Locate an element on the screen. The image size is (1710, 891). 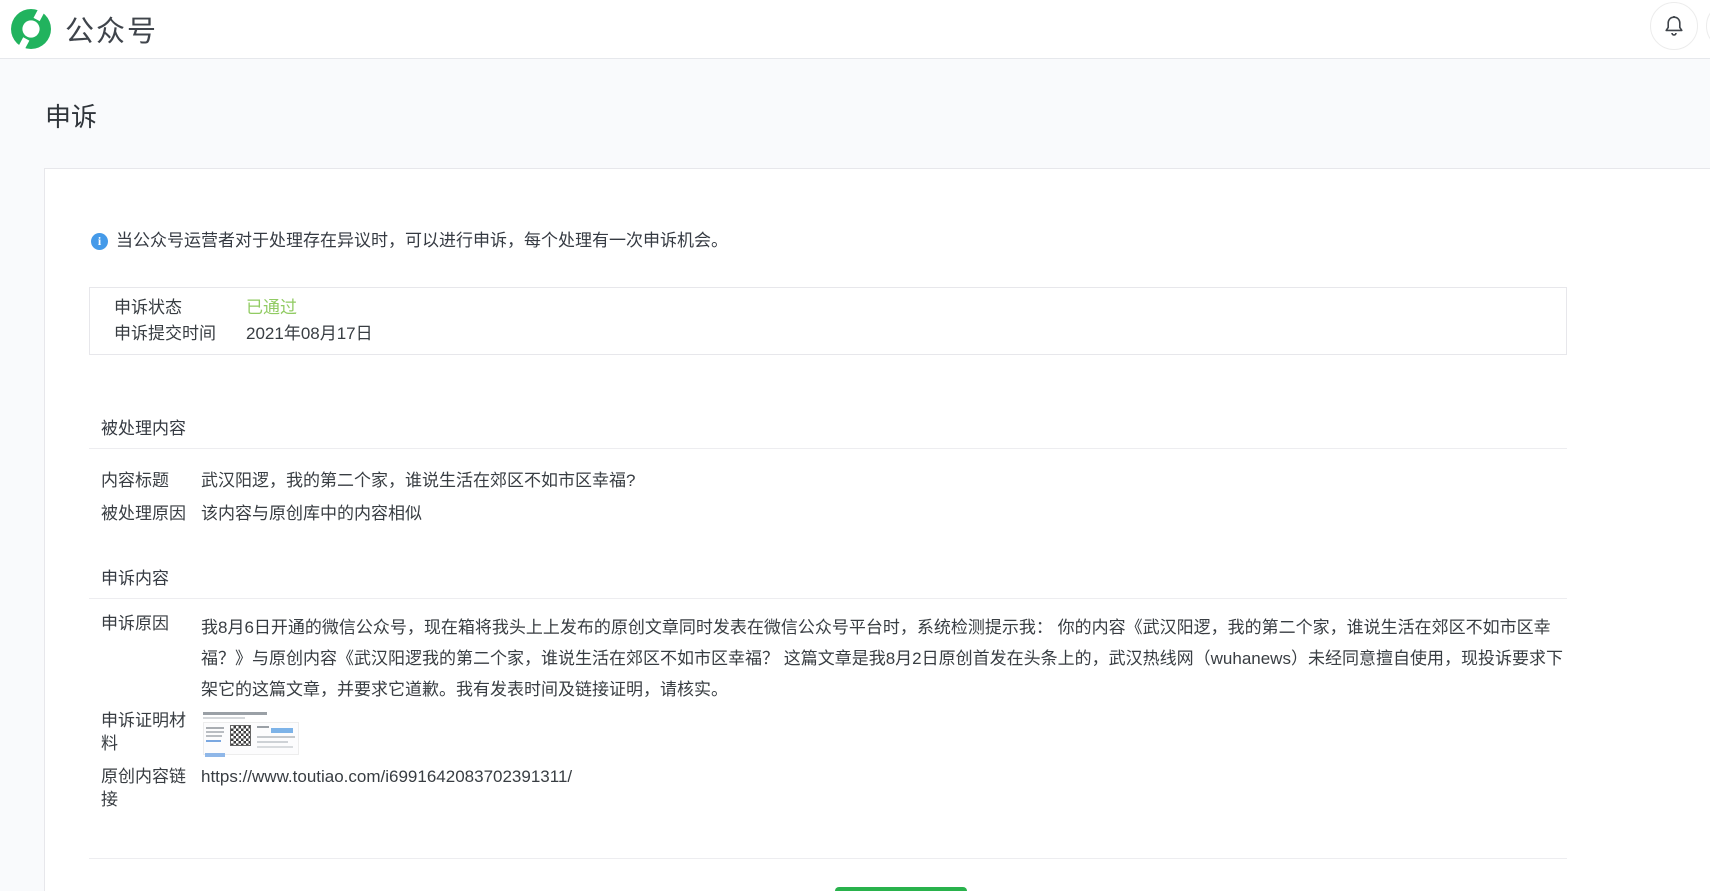
processed-reason-value: 该内容与原创库中的内容相似 is located at coordinates (311, 513).